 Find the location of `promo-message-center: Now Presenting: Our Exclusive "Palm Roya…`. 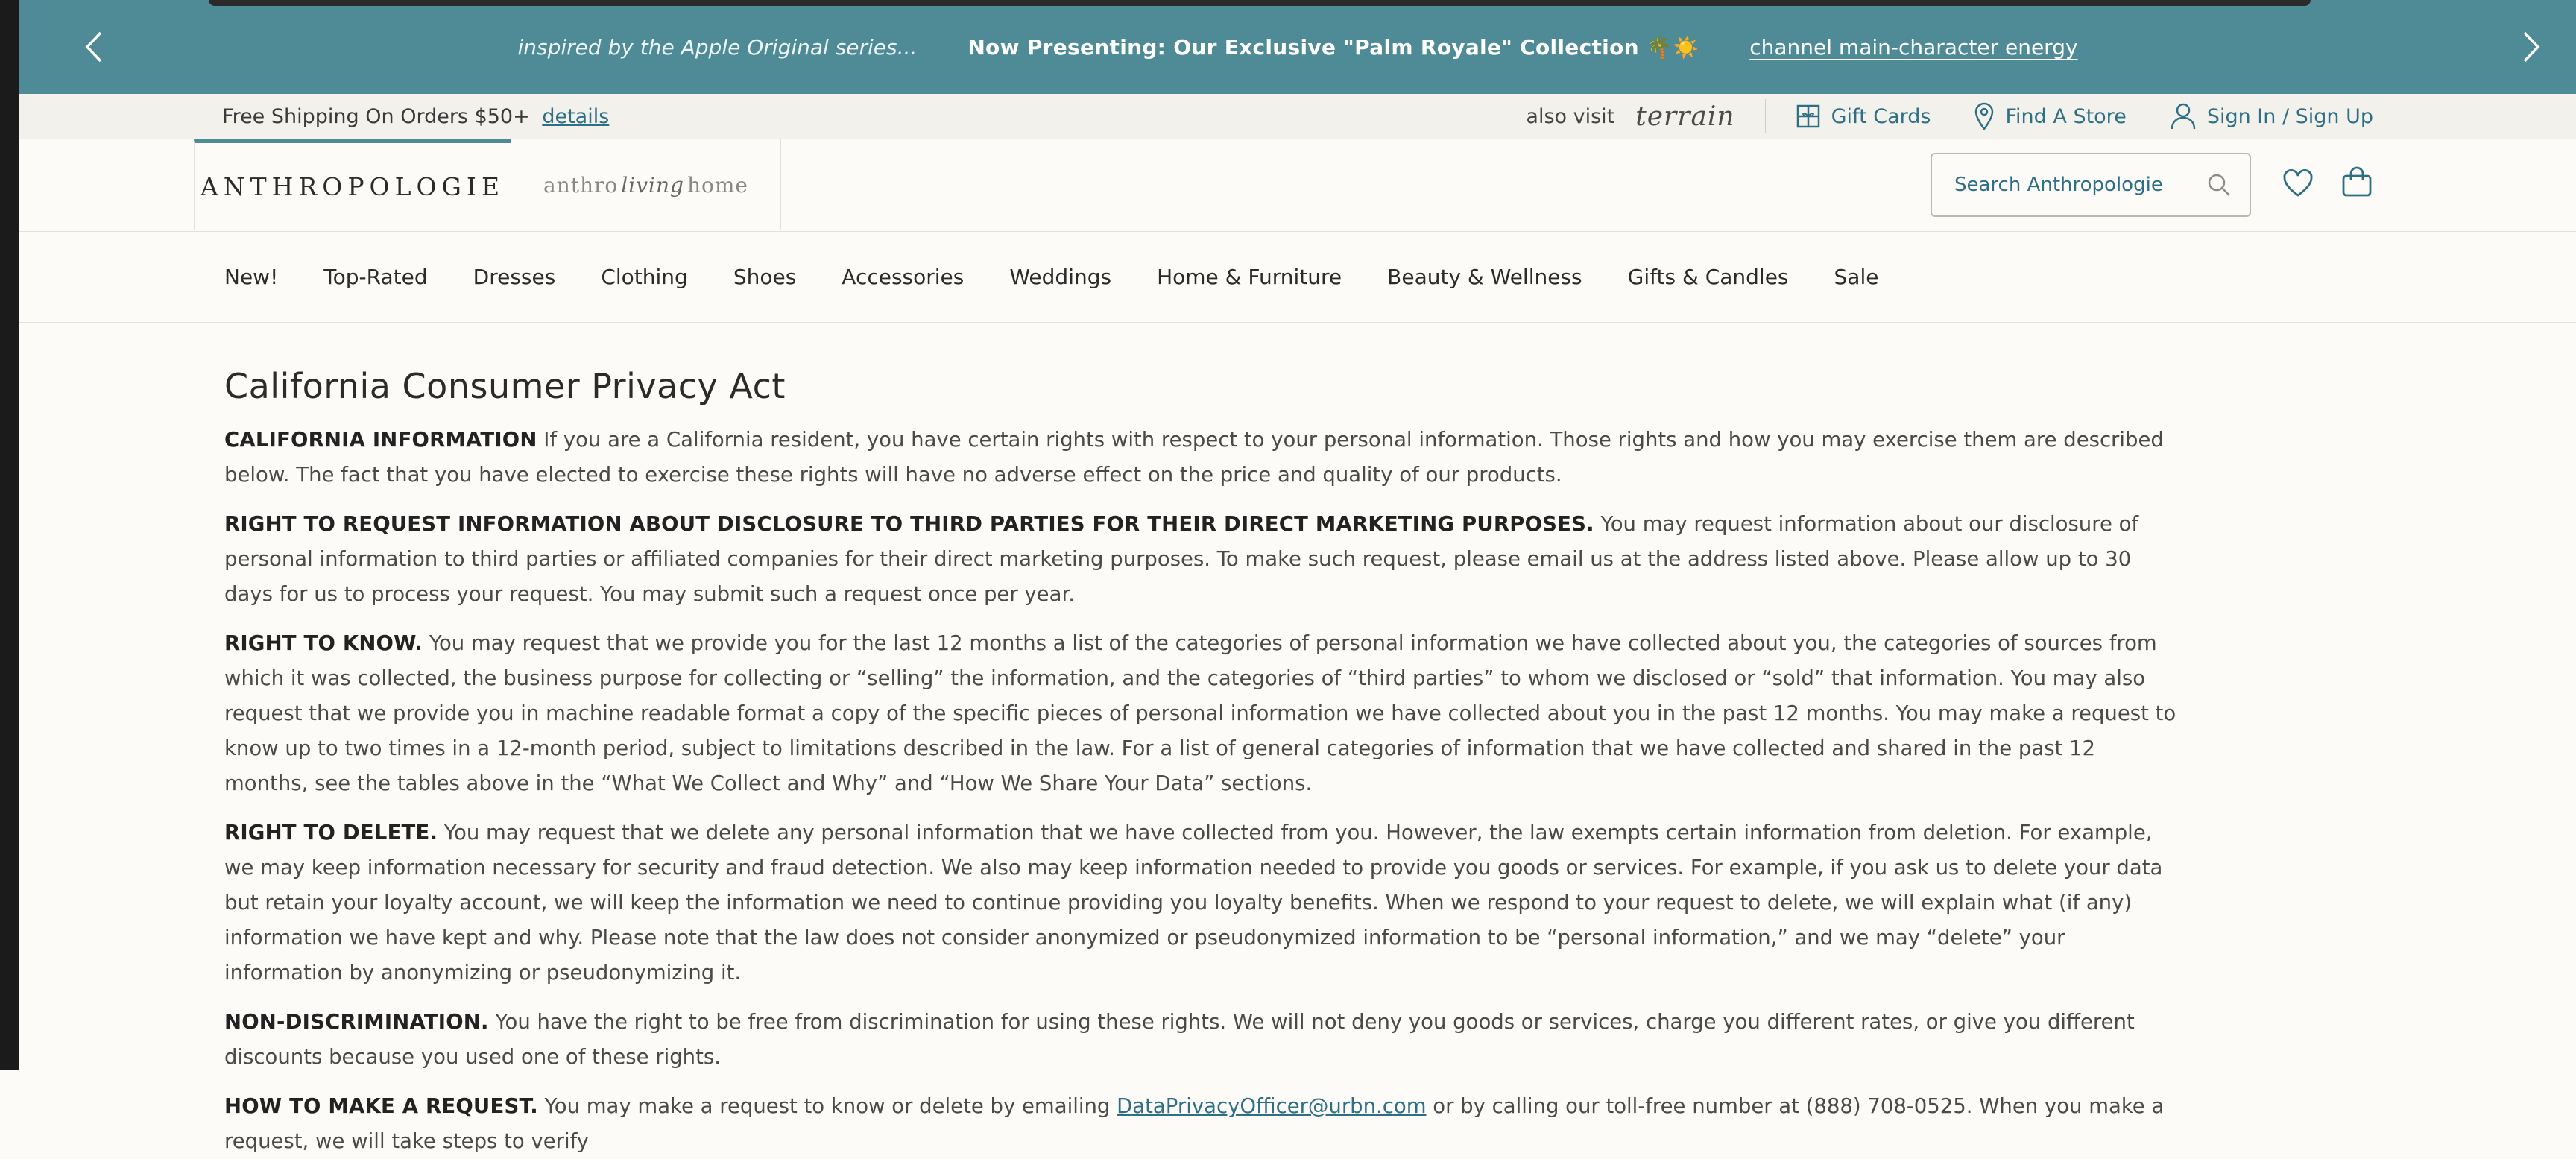

promo-message-center: Now Presenting: Our Exclusive "Palm Roya… is located at coordinates (1333, 47).